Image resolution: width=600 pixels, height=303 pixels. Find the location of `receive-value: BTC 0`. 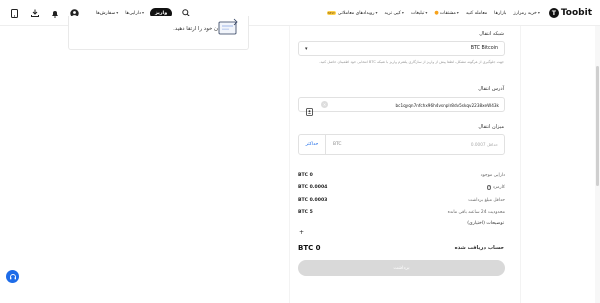

receive-value: BTC 0 is located at coordinates (309, 248).